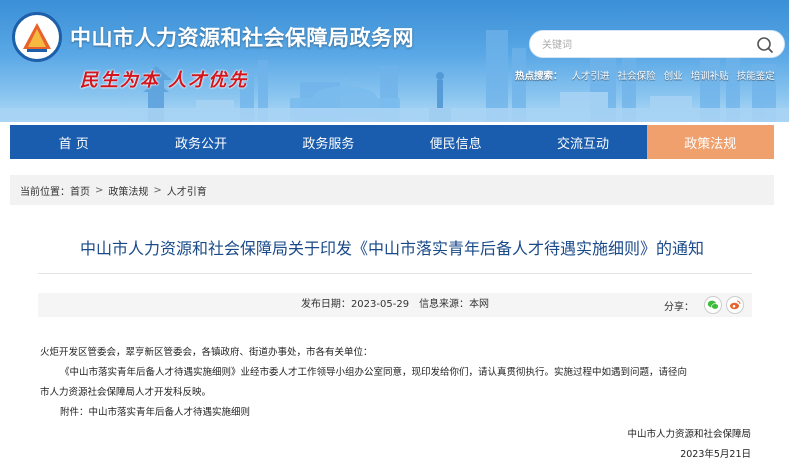 This screenshot has height=468, width=789. I want to click on article-meta: 发布日期：2023-05-29 信息来源：本网, so click(395, 305).